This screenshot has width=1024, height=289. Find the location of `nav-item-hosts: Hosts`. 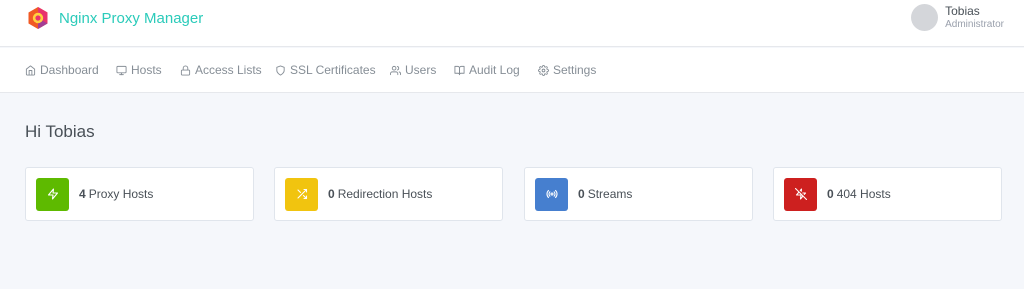

nav-item-hosts: Hosts is located at coordinates (139, 70).